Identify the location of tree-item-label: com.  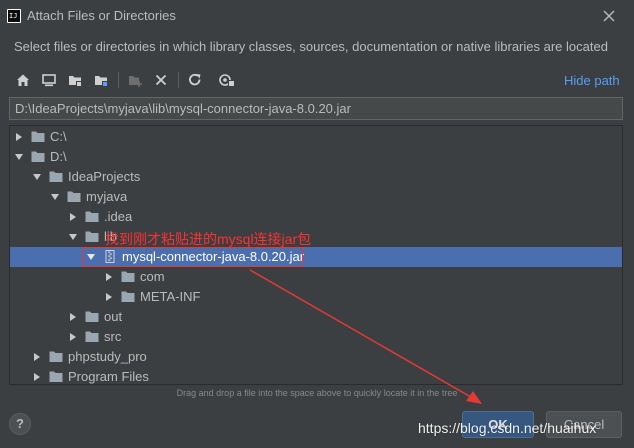
(152, 276).